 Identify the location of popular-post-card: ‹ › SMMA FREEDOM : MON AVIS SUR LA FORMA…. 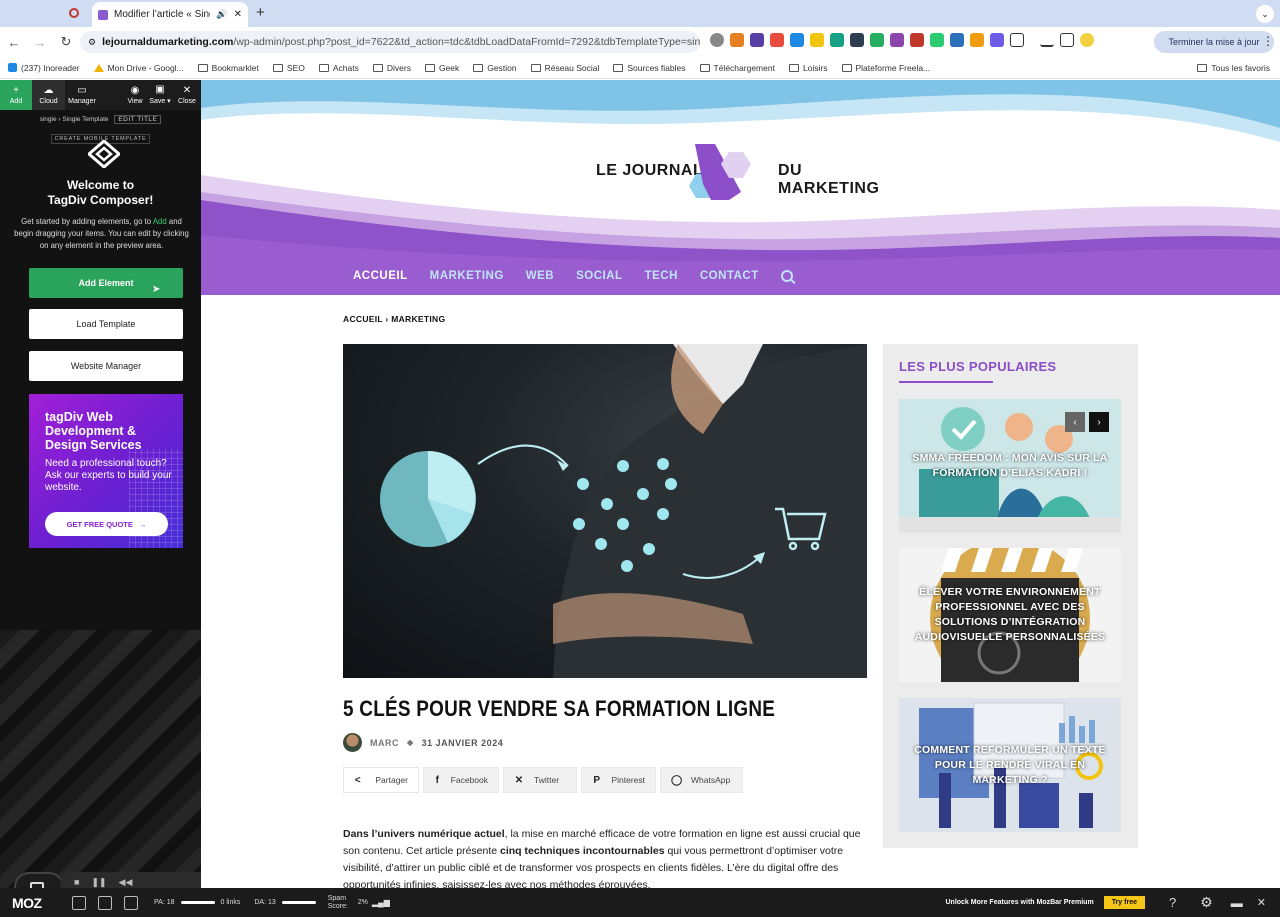
(1010, 466).